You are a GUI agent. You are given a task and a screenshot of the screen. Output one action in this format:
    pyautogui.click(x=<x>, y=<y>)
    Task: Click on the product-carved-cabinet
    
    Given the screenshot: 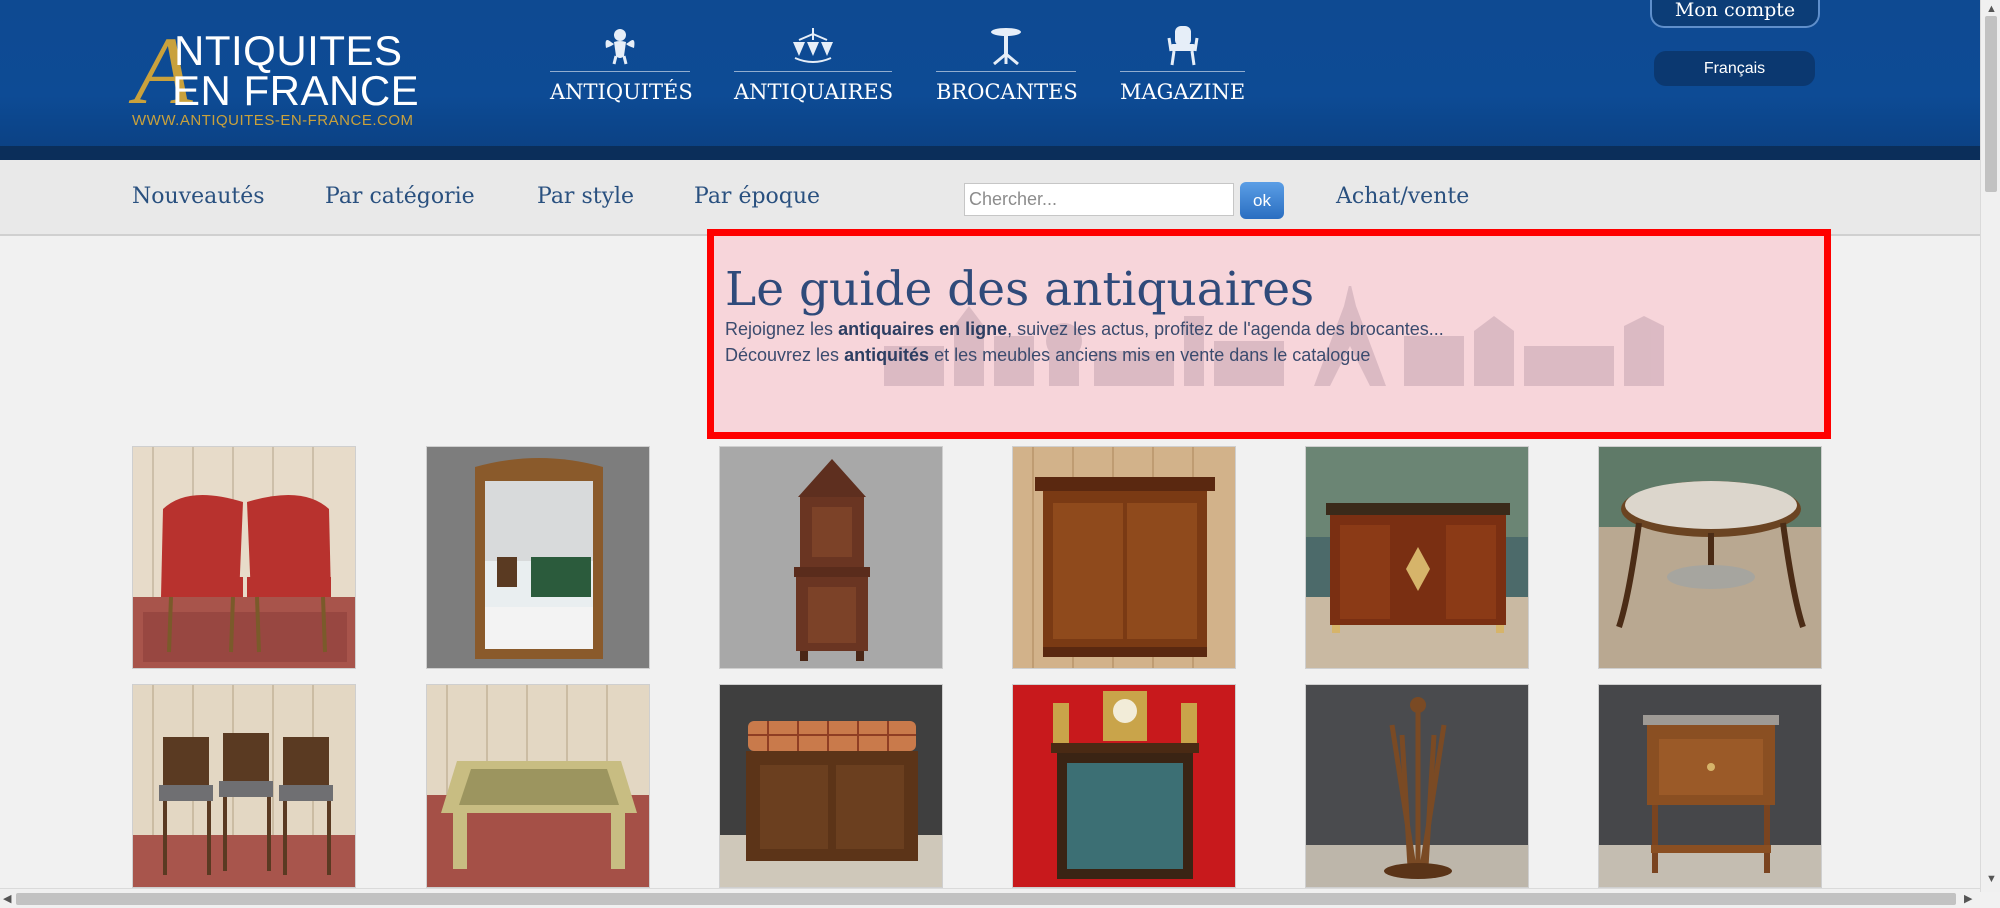 What is the action you would take?
    pyautogui.click(x=831, y=557)
    